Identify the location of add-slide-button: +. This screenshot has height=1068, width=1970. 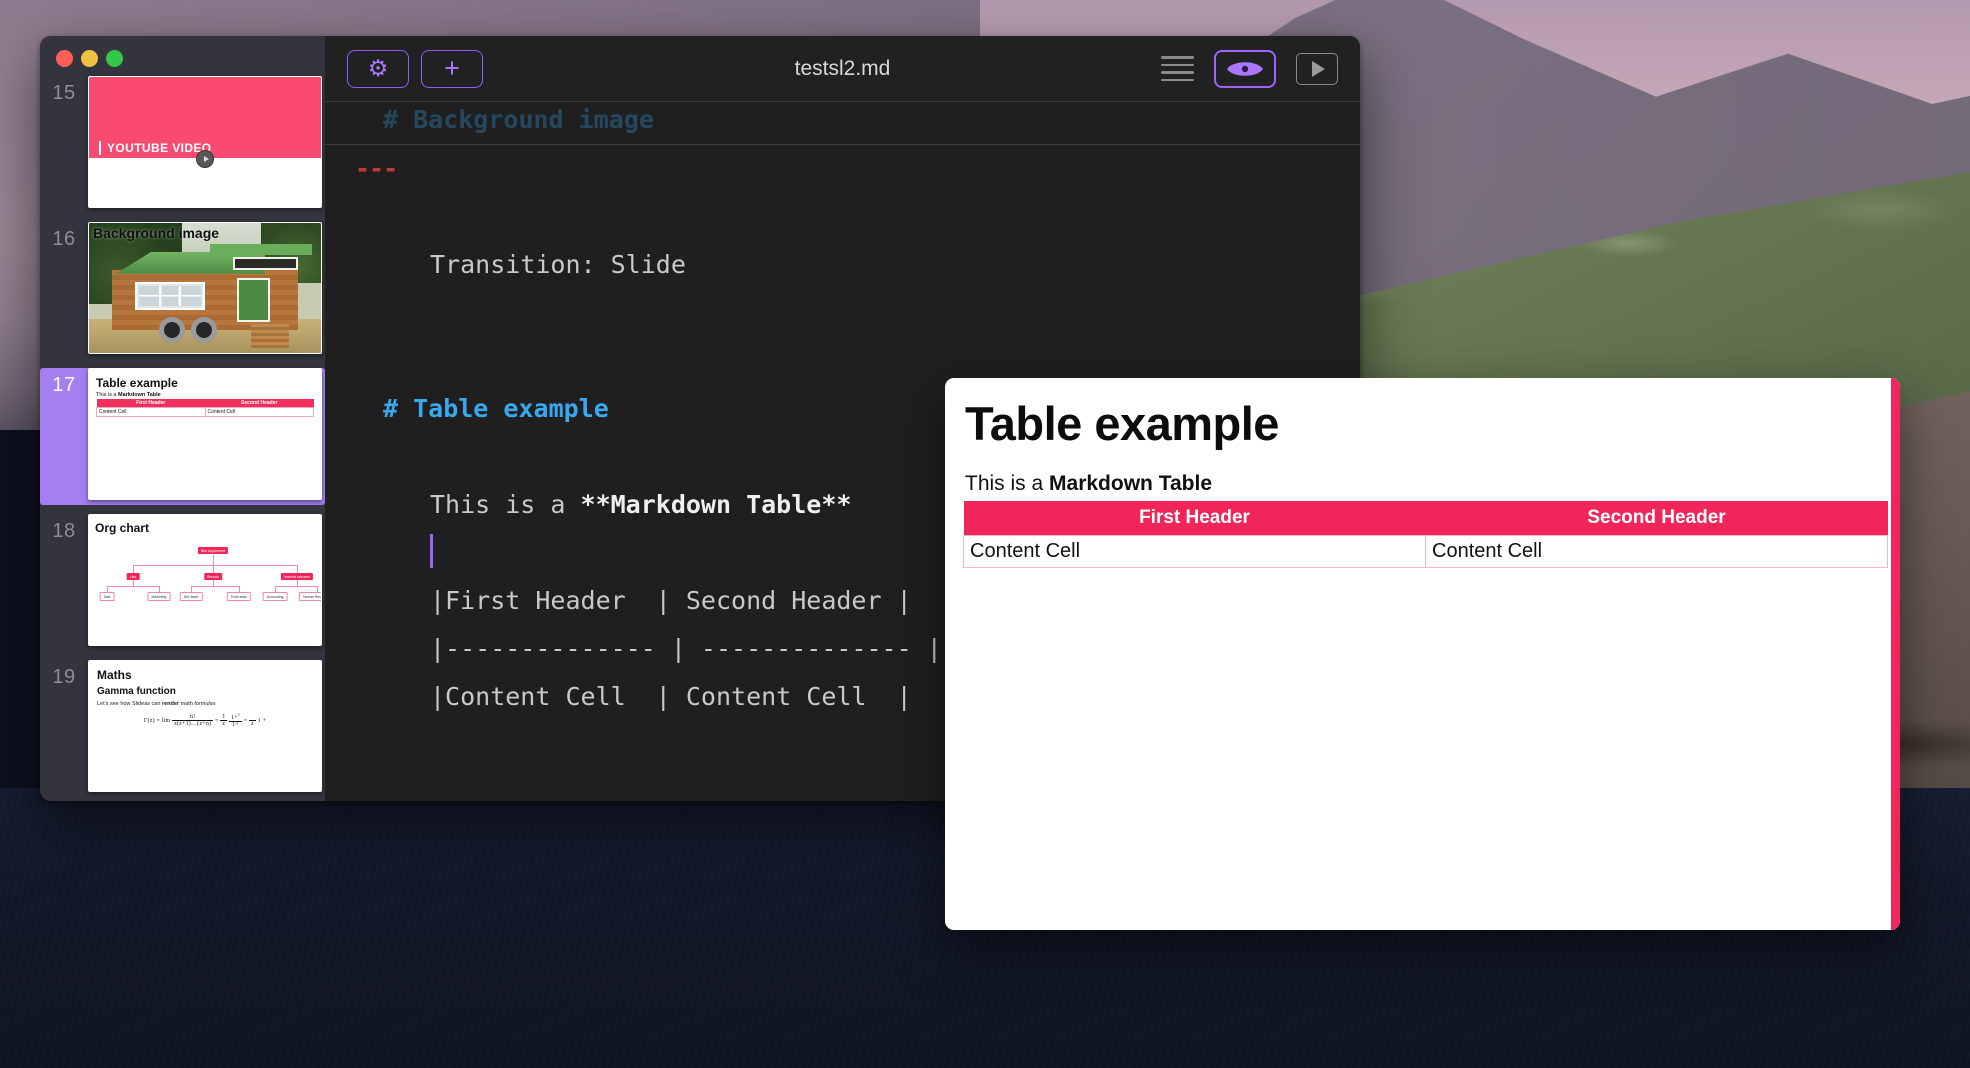
(452, 68).